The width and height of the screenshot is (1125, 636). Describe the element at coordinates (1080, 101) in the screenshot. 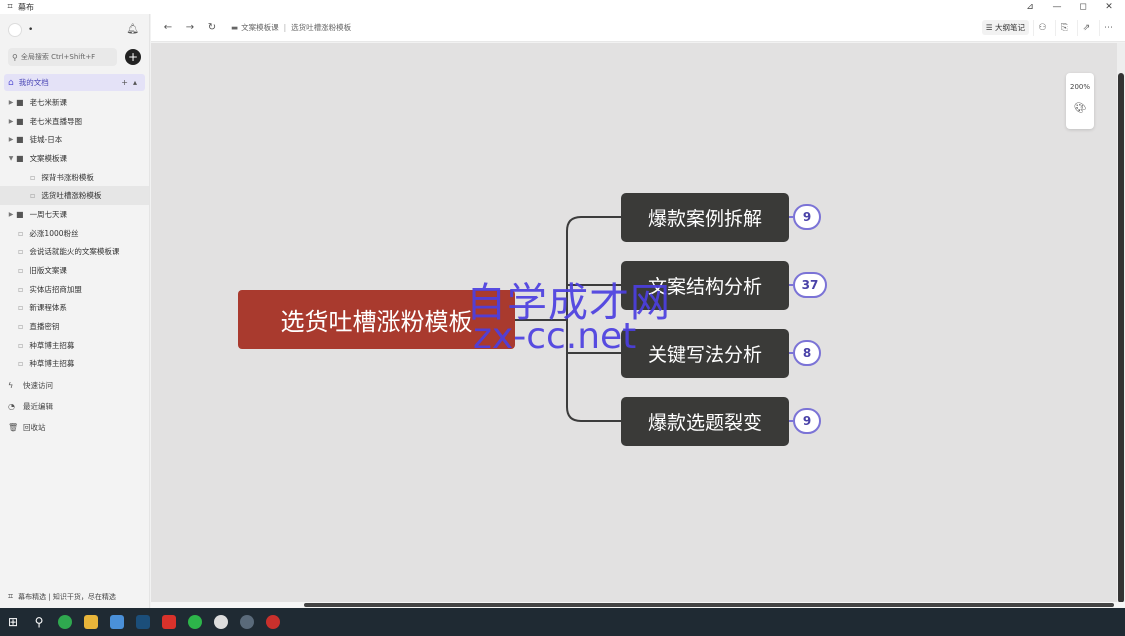

I see `zoom-panel: 200% 🎨︎` at that location.